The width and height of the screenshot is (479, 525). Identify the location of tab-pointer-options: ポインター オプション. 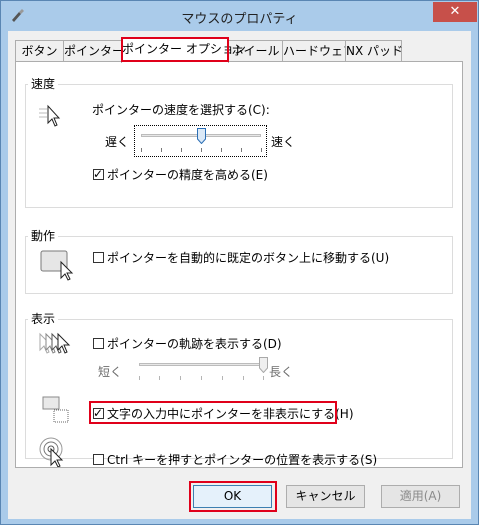
(183, 50).